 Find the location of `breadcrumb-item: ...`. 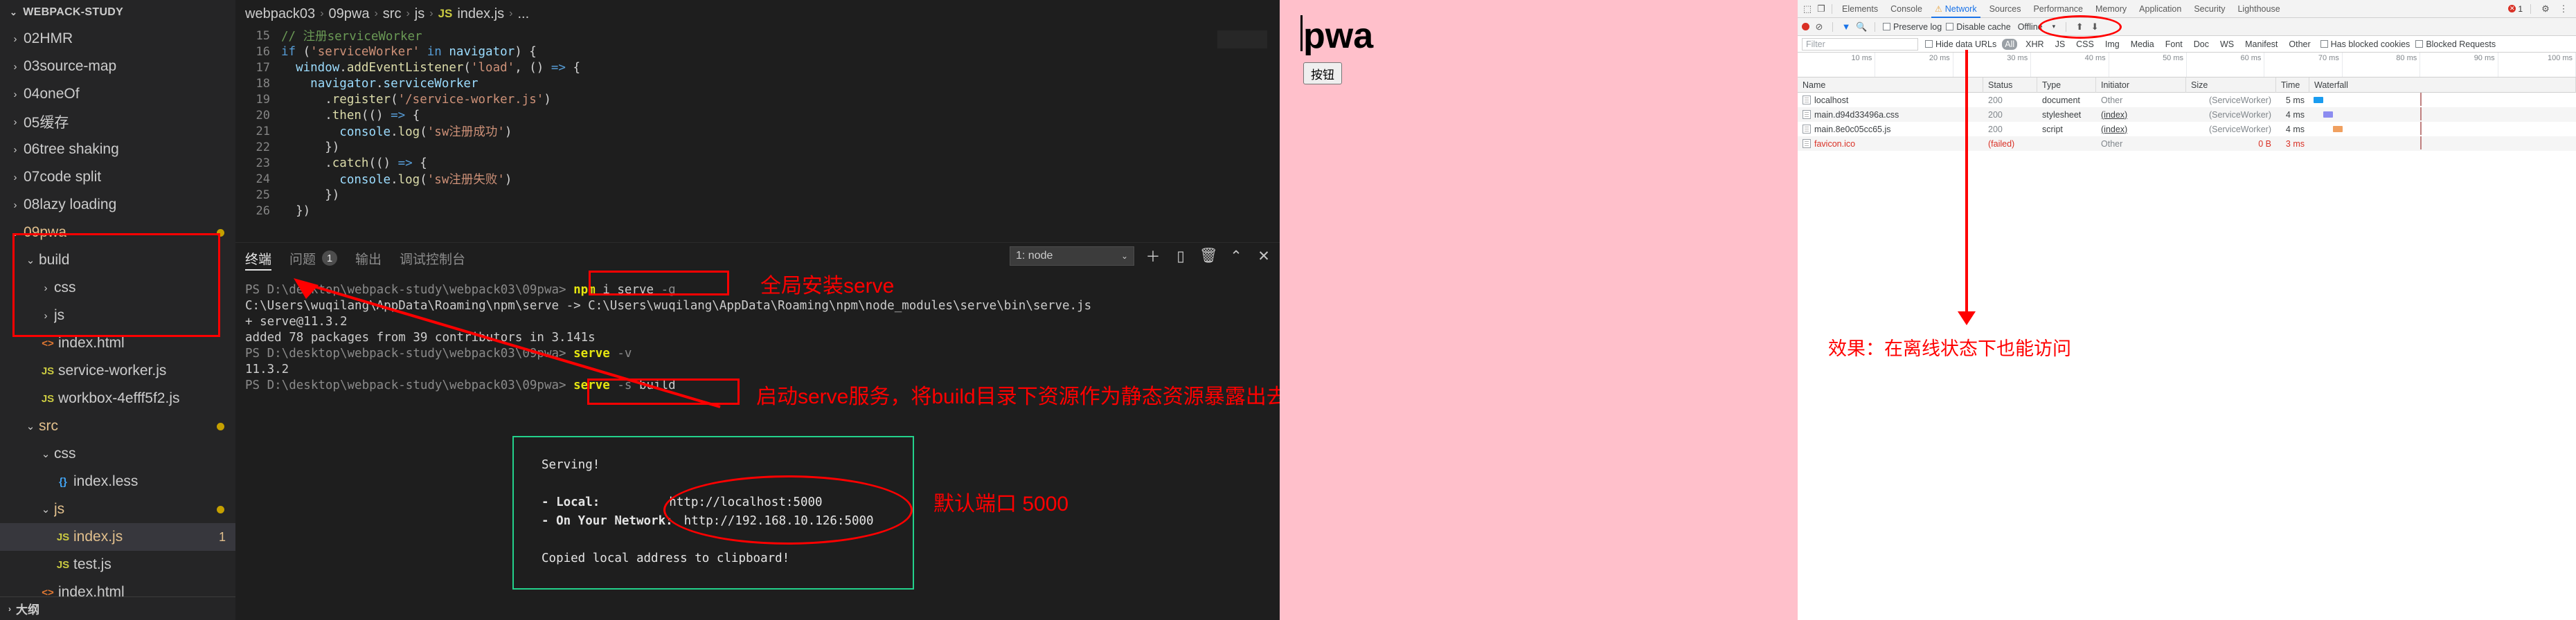

breadcrumb-item: ... is located at coordinates (524, 14).